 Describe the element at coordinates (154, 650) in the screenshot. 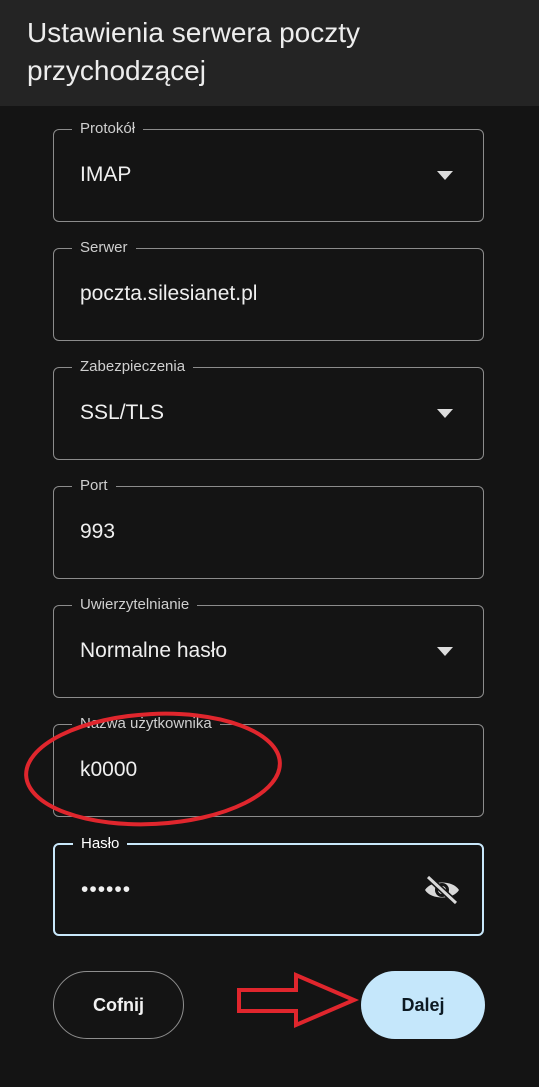

I see `auth-value: Normalne hasło` at that location.